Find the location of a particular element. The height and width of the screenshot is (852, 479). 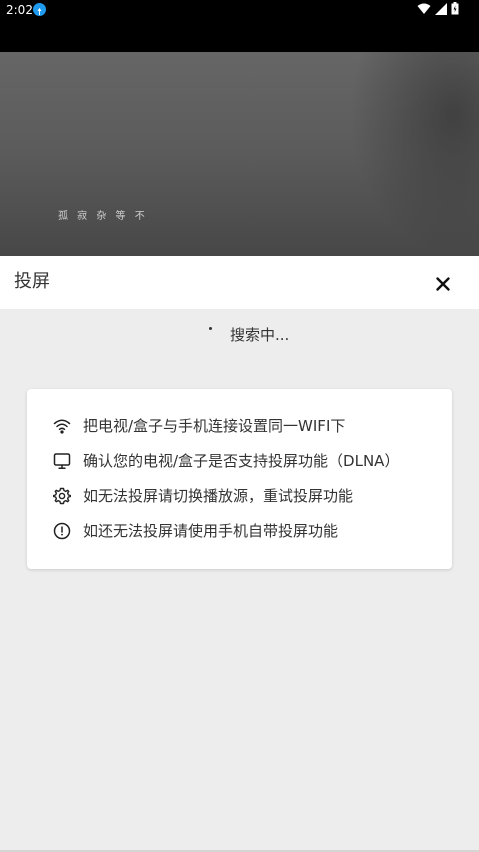

info-icon is located at coordinates (62, 531).